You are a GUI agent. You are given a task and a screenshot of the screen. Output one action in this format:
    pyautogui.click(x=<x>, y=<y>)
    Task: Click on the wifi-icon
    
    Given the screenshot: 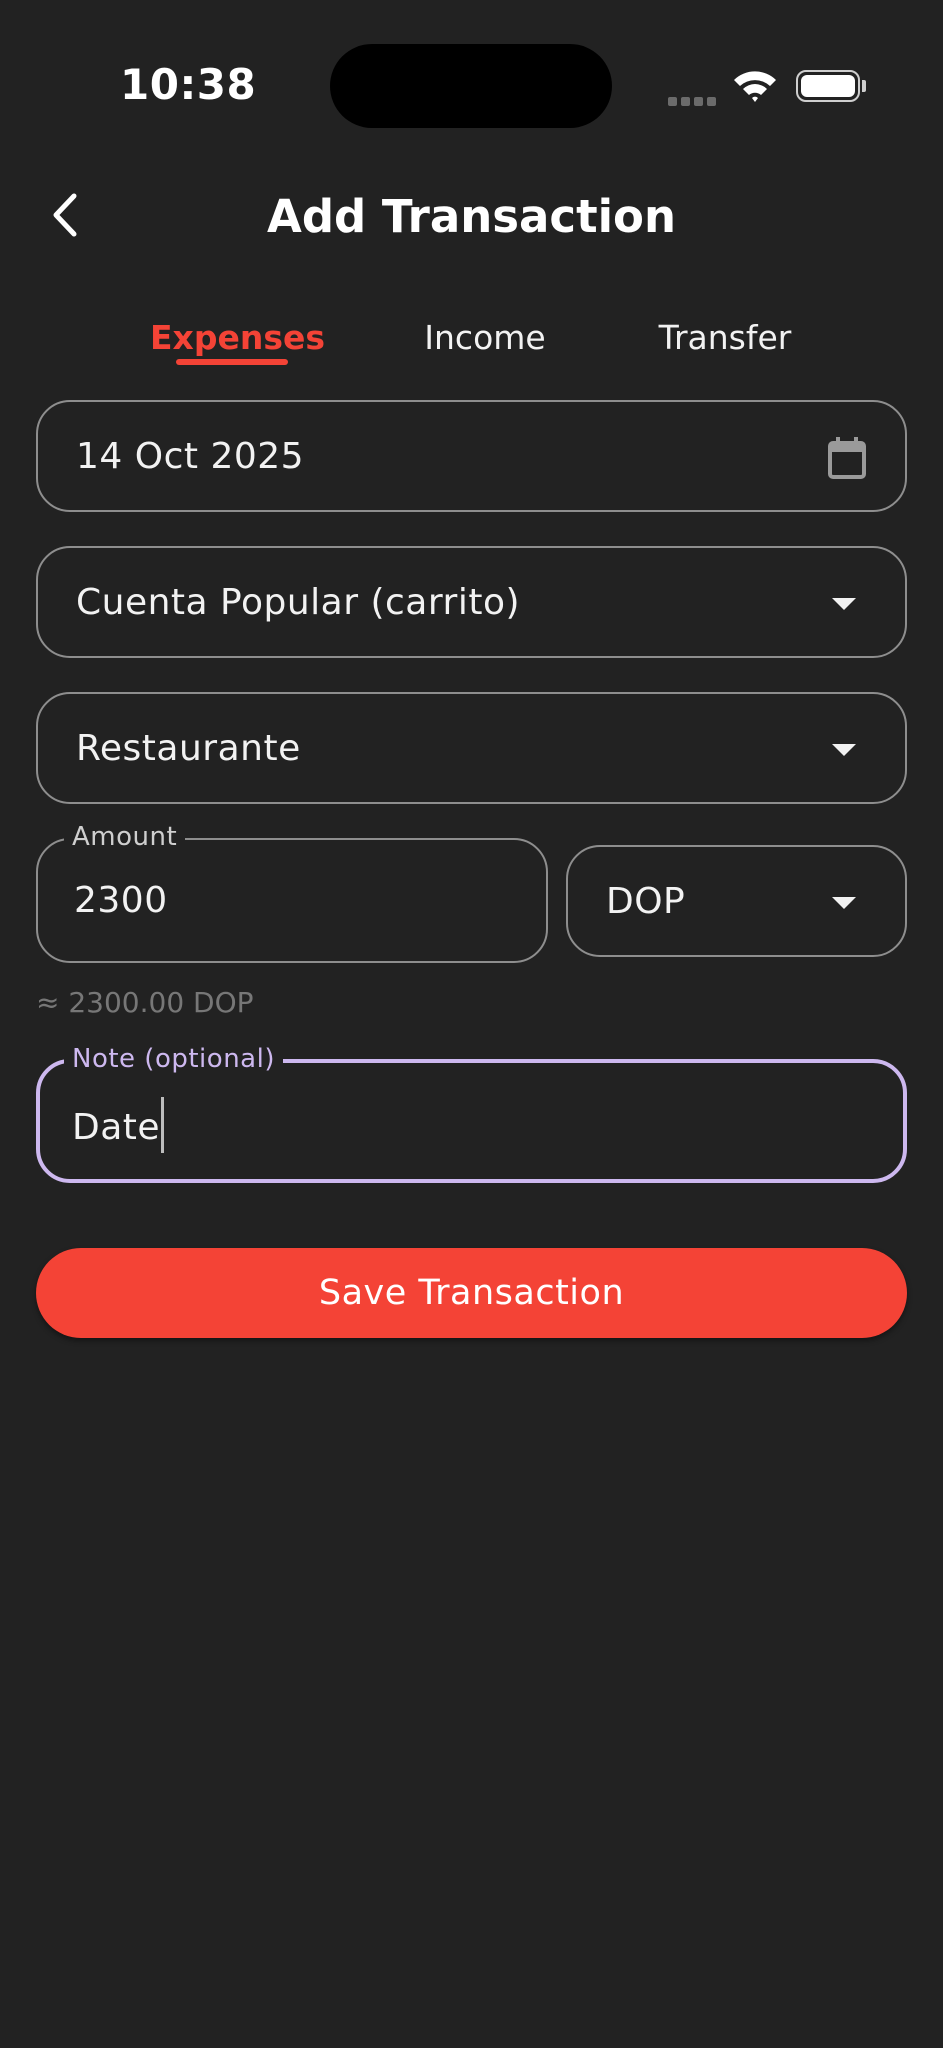 What is the action you would take?
    pyautogui.click(x=755, y=88)
    